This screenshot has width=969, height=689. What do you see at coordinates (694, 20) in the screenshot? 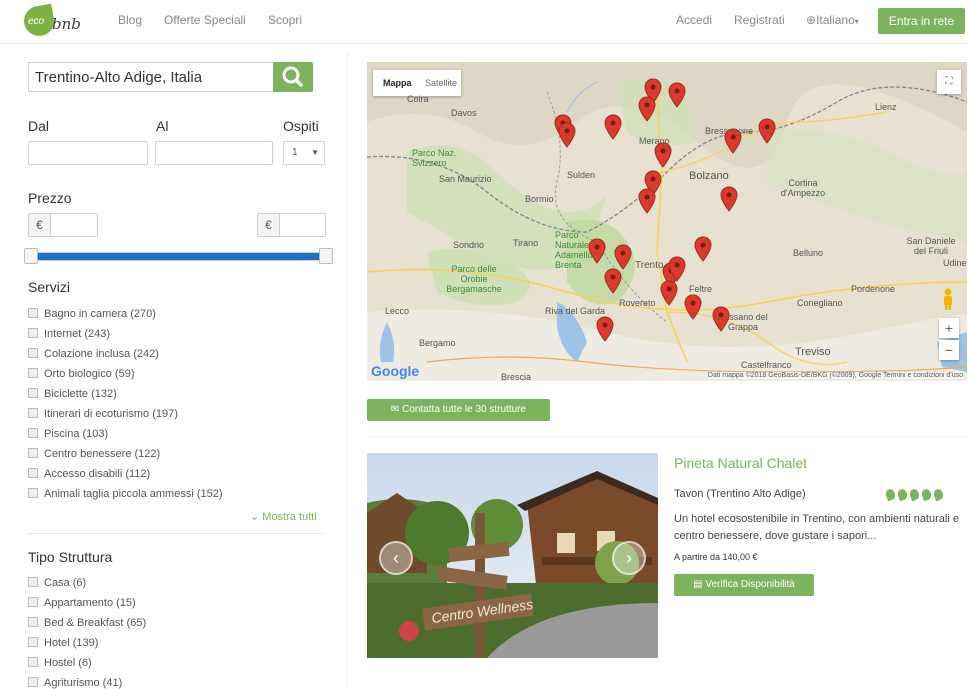
I see `login-link: Accedi` at bounding box center [694, 20].